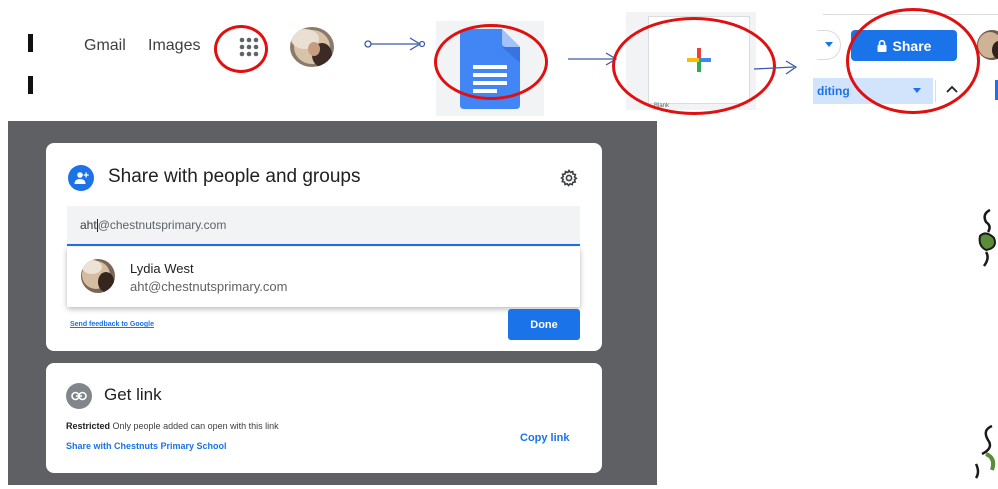 This screenshot has height=489, width=998. I want to click on feedback-link: Send feedback to Google, so click(112, 324).